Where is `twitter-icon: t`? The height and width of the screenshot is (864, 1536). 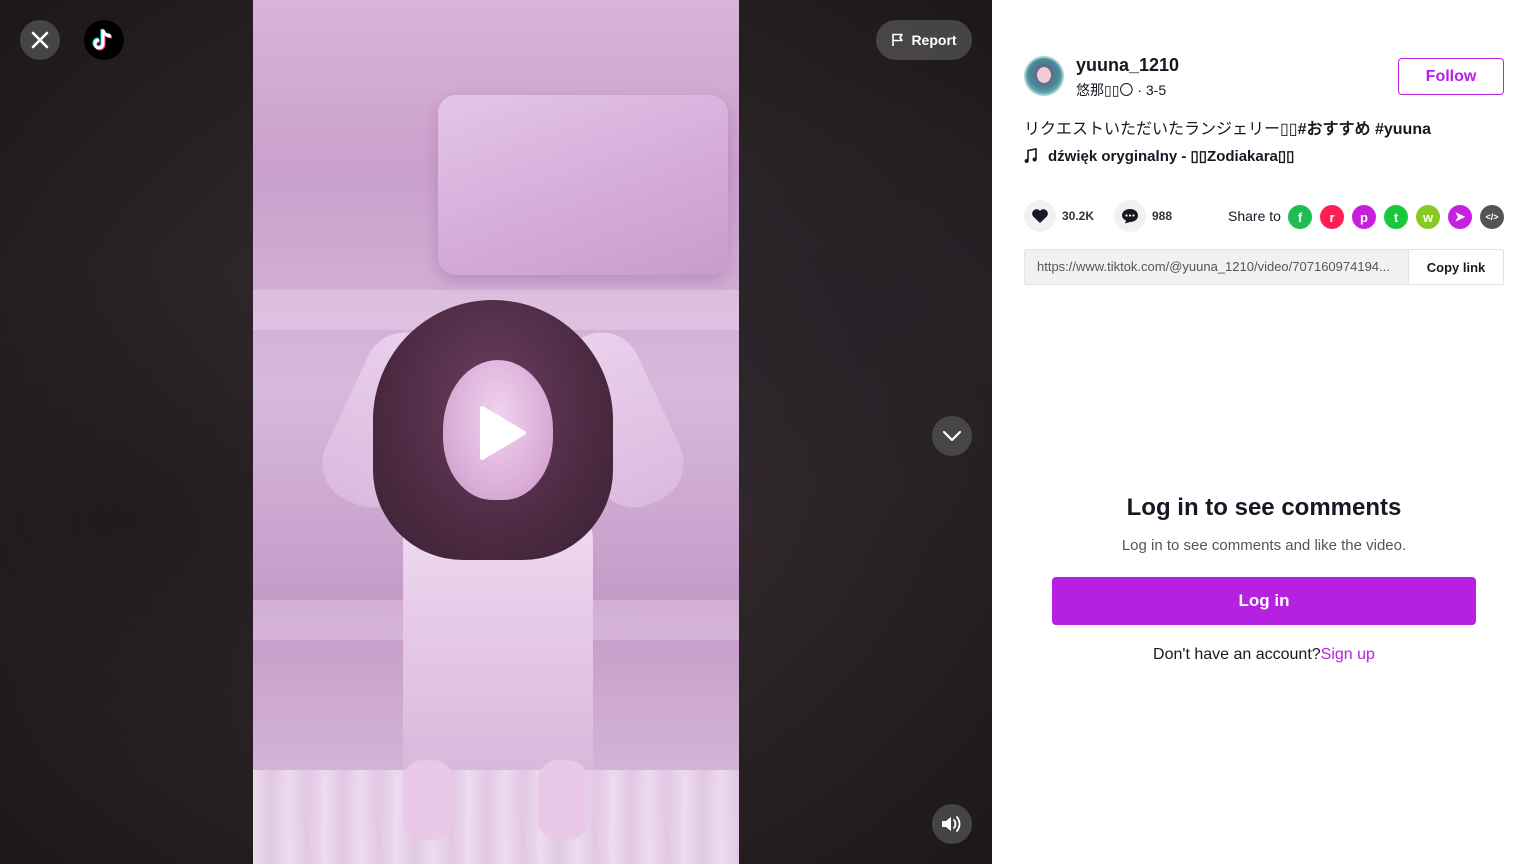 twitter-icon: t is located at coordinates (1396, 217).